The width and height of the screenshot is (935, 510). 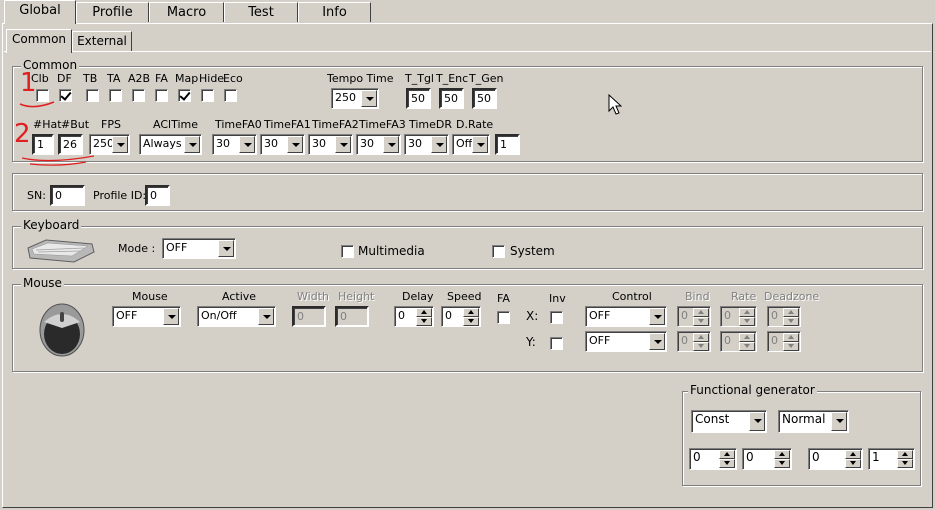 I want to click on bind-y-spinner: 0, so click(x=694, y=341).